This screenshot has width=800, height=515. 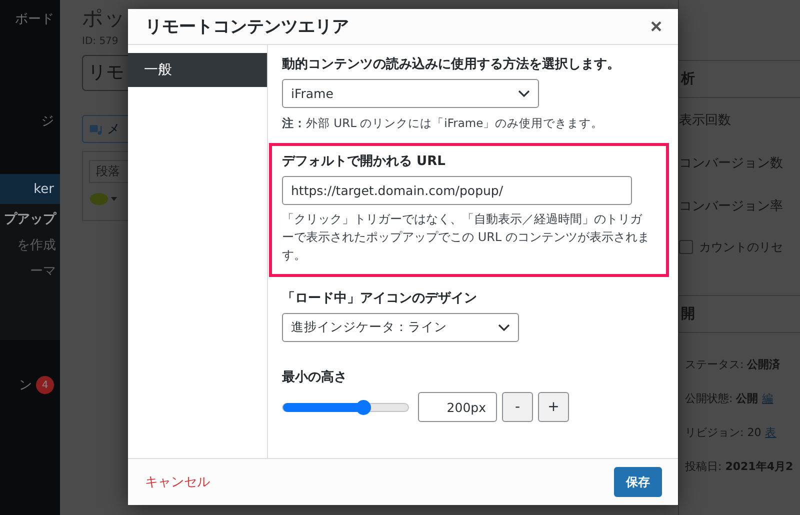 What do you see at coordinates (247, 27) in the screenshot?
I see `dialog-title: リモートコンテンツエリア` at bounding box center [247, 27].